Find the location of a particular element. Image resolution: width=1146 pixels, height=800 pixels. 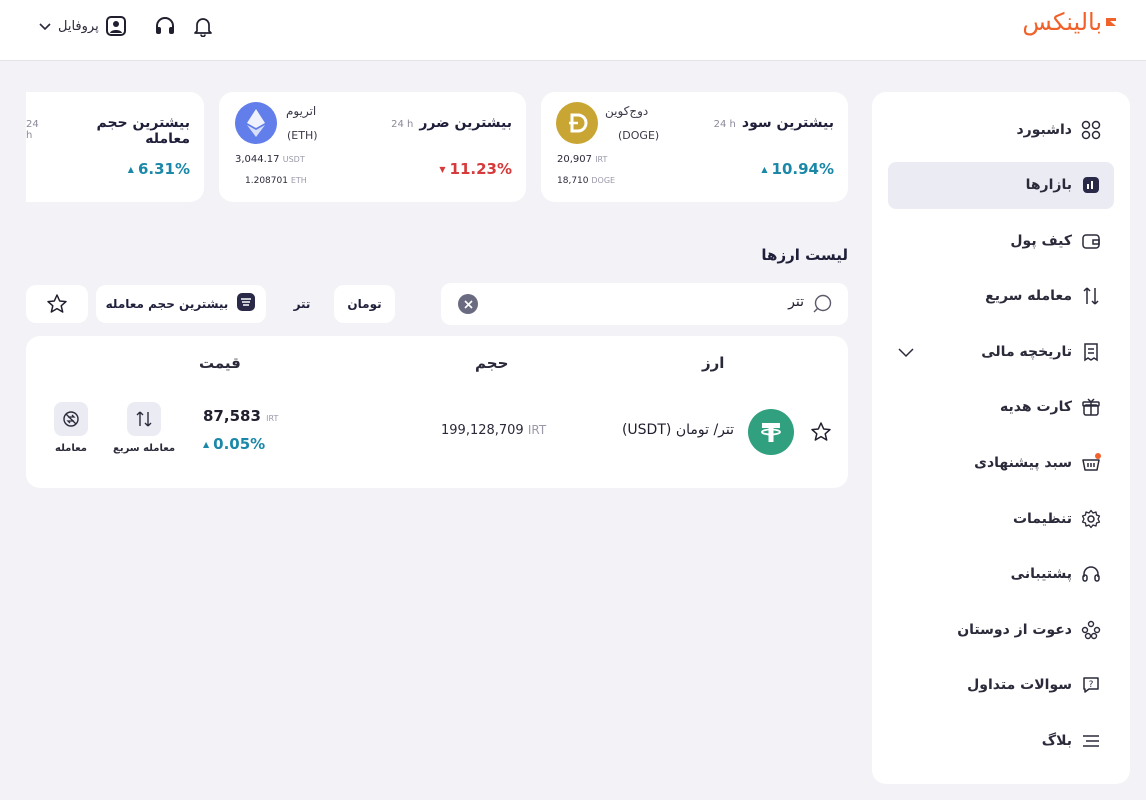

sort-dropdown: بیشترین حجم معامله is located at coordinates (181, 304).